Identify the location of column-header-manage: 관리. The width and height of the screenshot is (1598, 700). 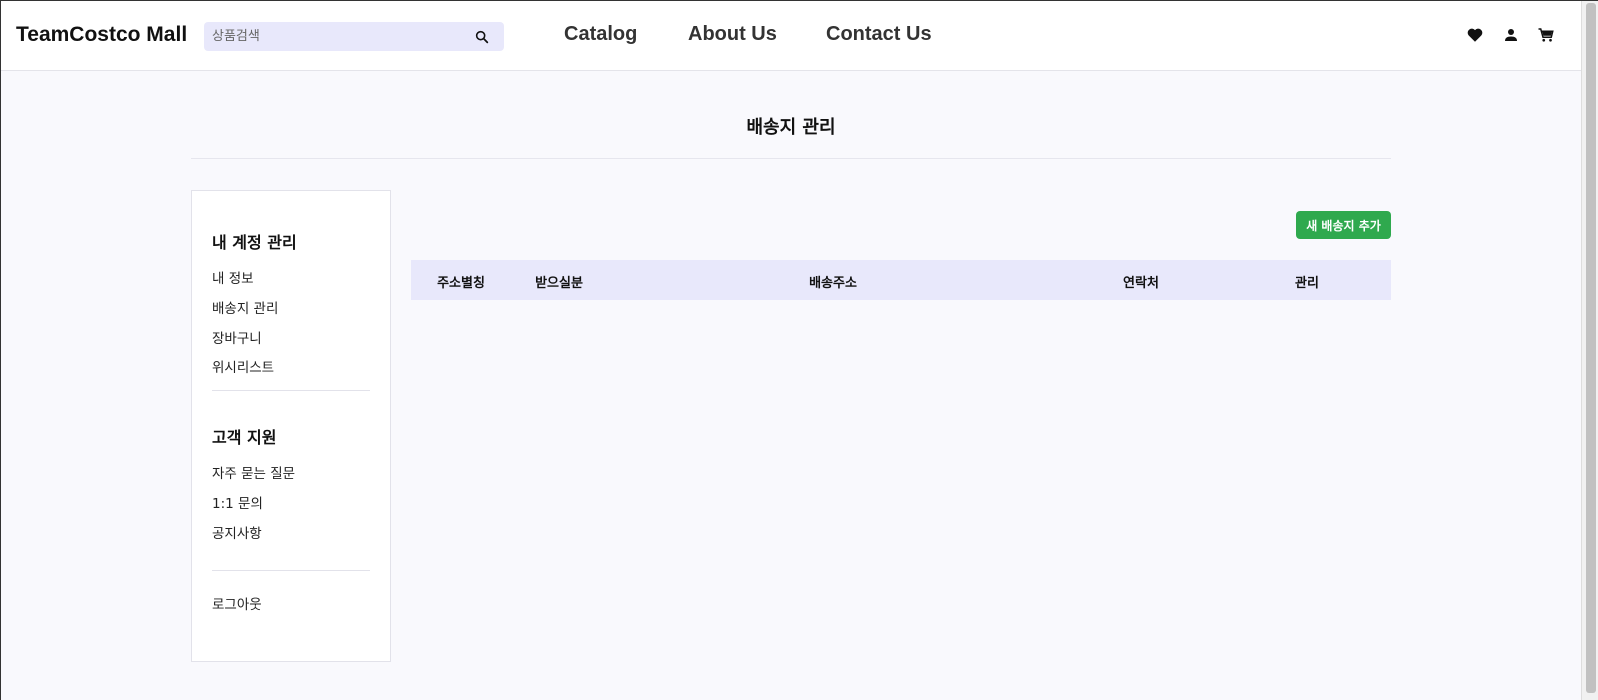
(1307, 283).